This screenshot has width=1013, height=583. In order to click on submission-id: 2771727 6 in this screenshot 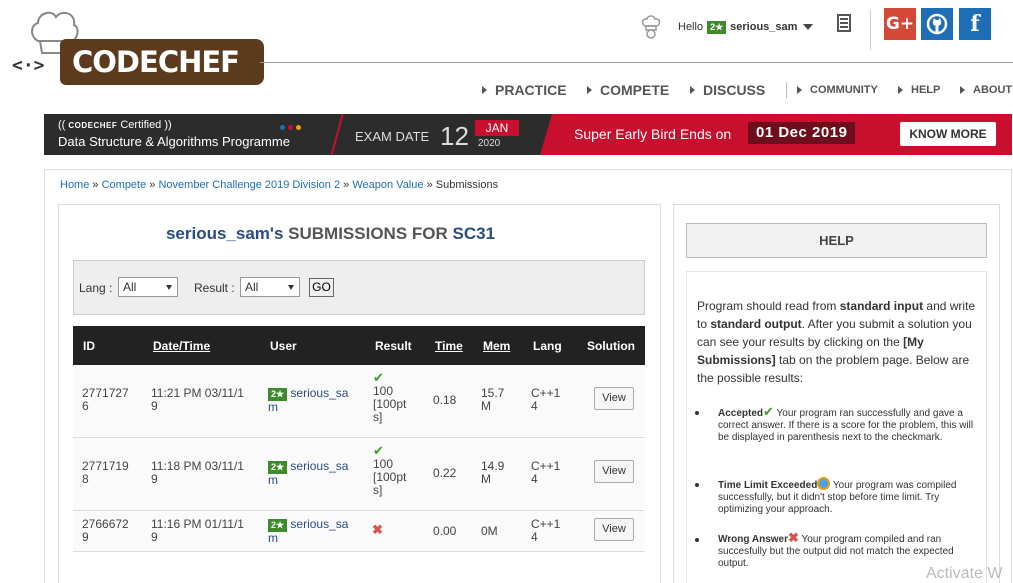, I will do `click(105, 399)`.